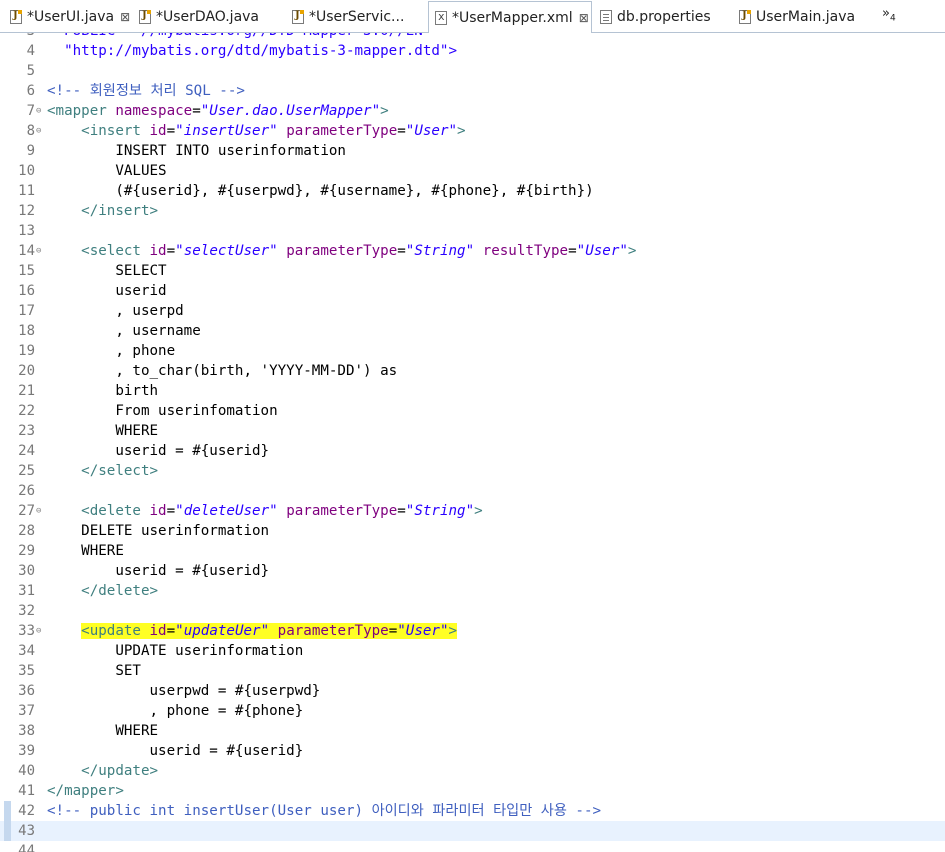  Describe the element at coordinates (472, 411) in the screenshot. I see `code-line: 22 From userinfomation` at that location.